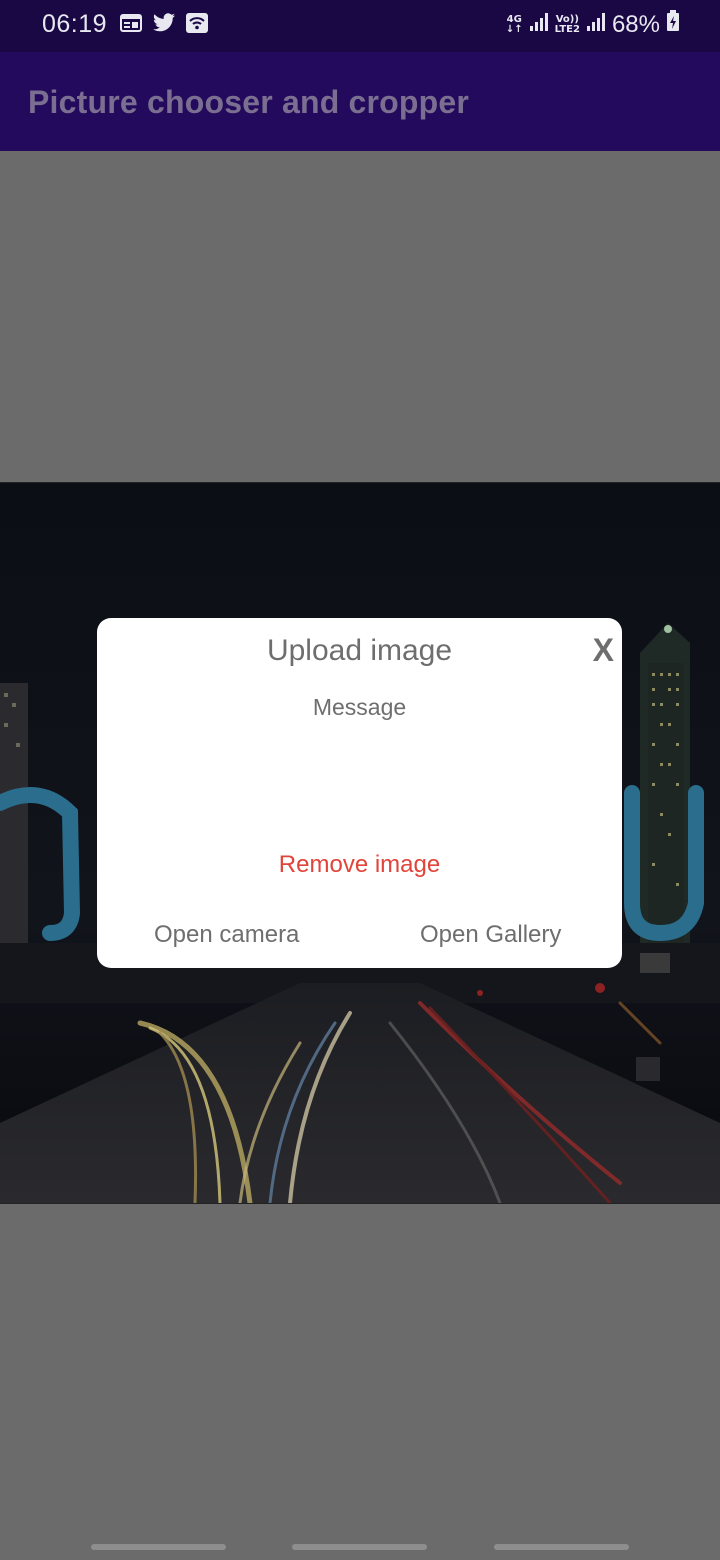  I want to click on calendar-icon, so click(131, 23).